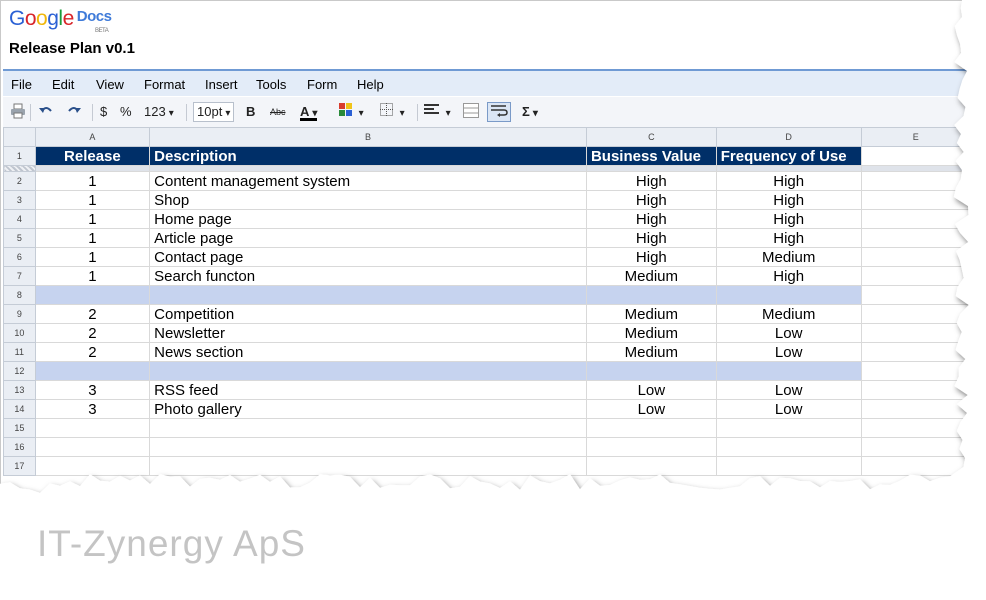  I want to click on row-number: 12, so click(19, 371).